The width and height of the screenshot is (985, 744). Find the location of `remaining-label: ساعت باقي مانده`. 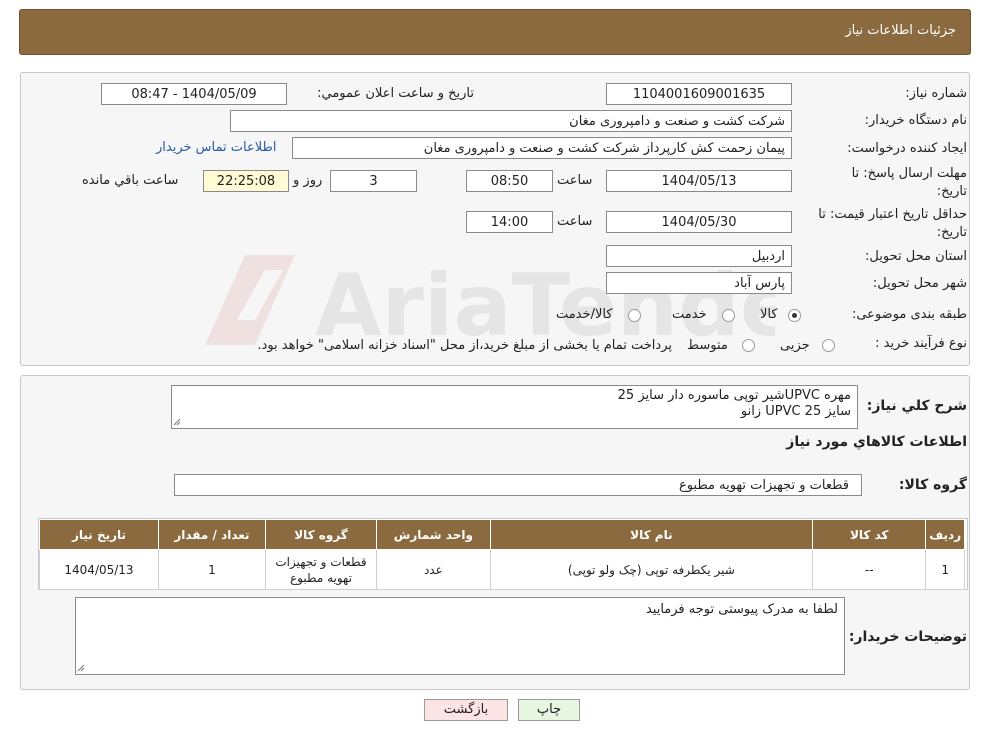

remaining-label: ساعت باقي مانده is located at coordinates (130, 180).